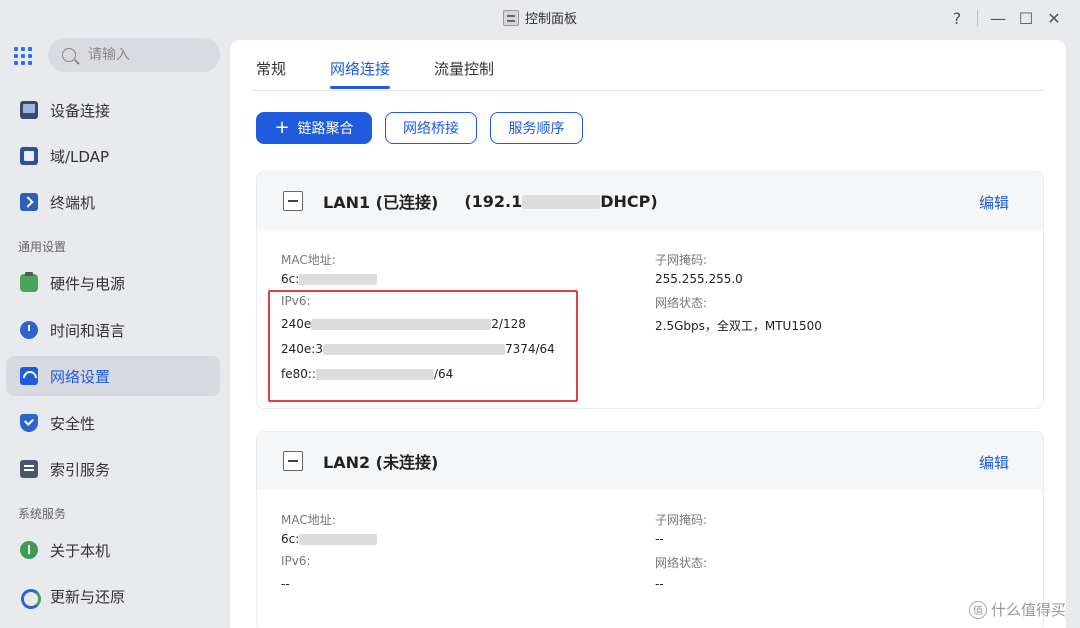 This screenshot has width=1080, height=628. Describe the element at coordinates (308, 260) in the screenshot. I see `lan1-mac-label: MAC地址:` at that location.